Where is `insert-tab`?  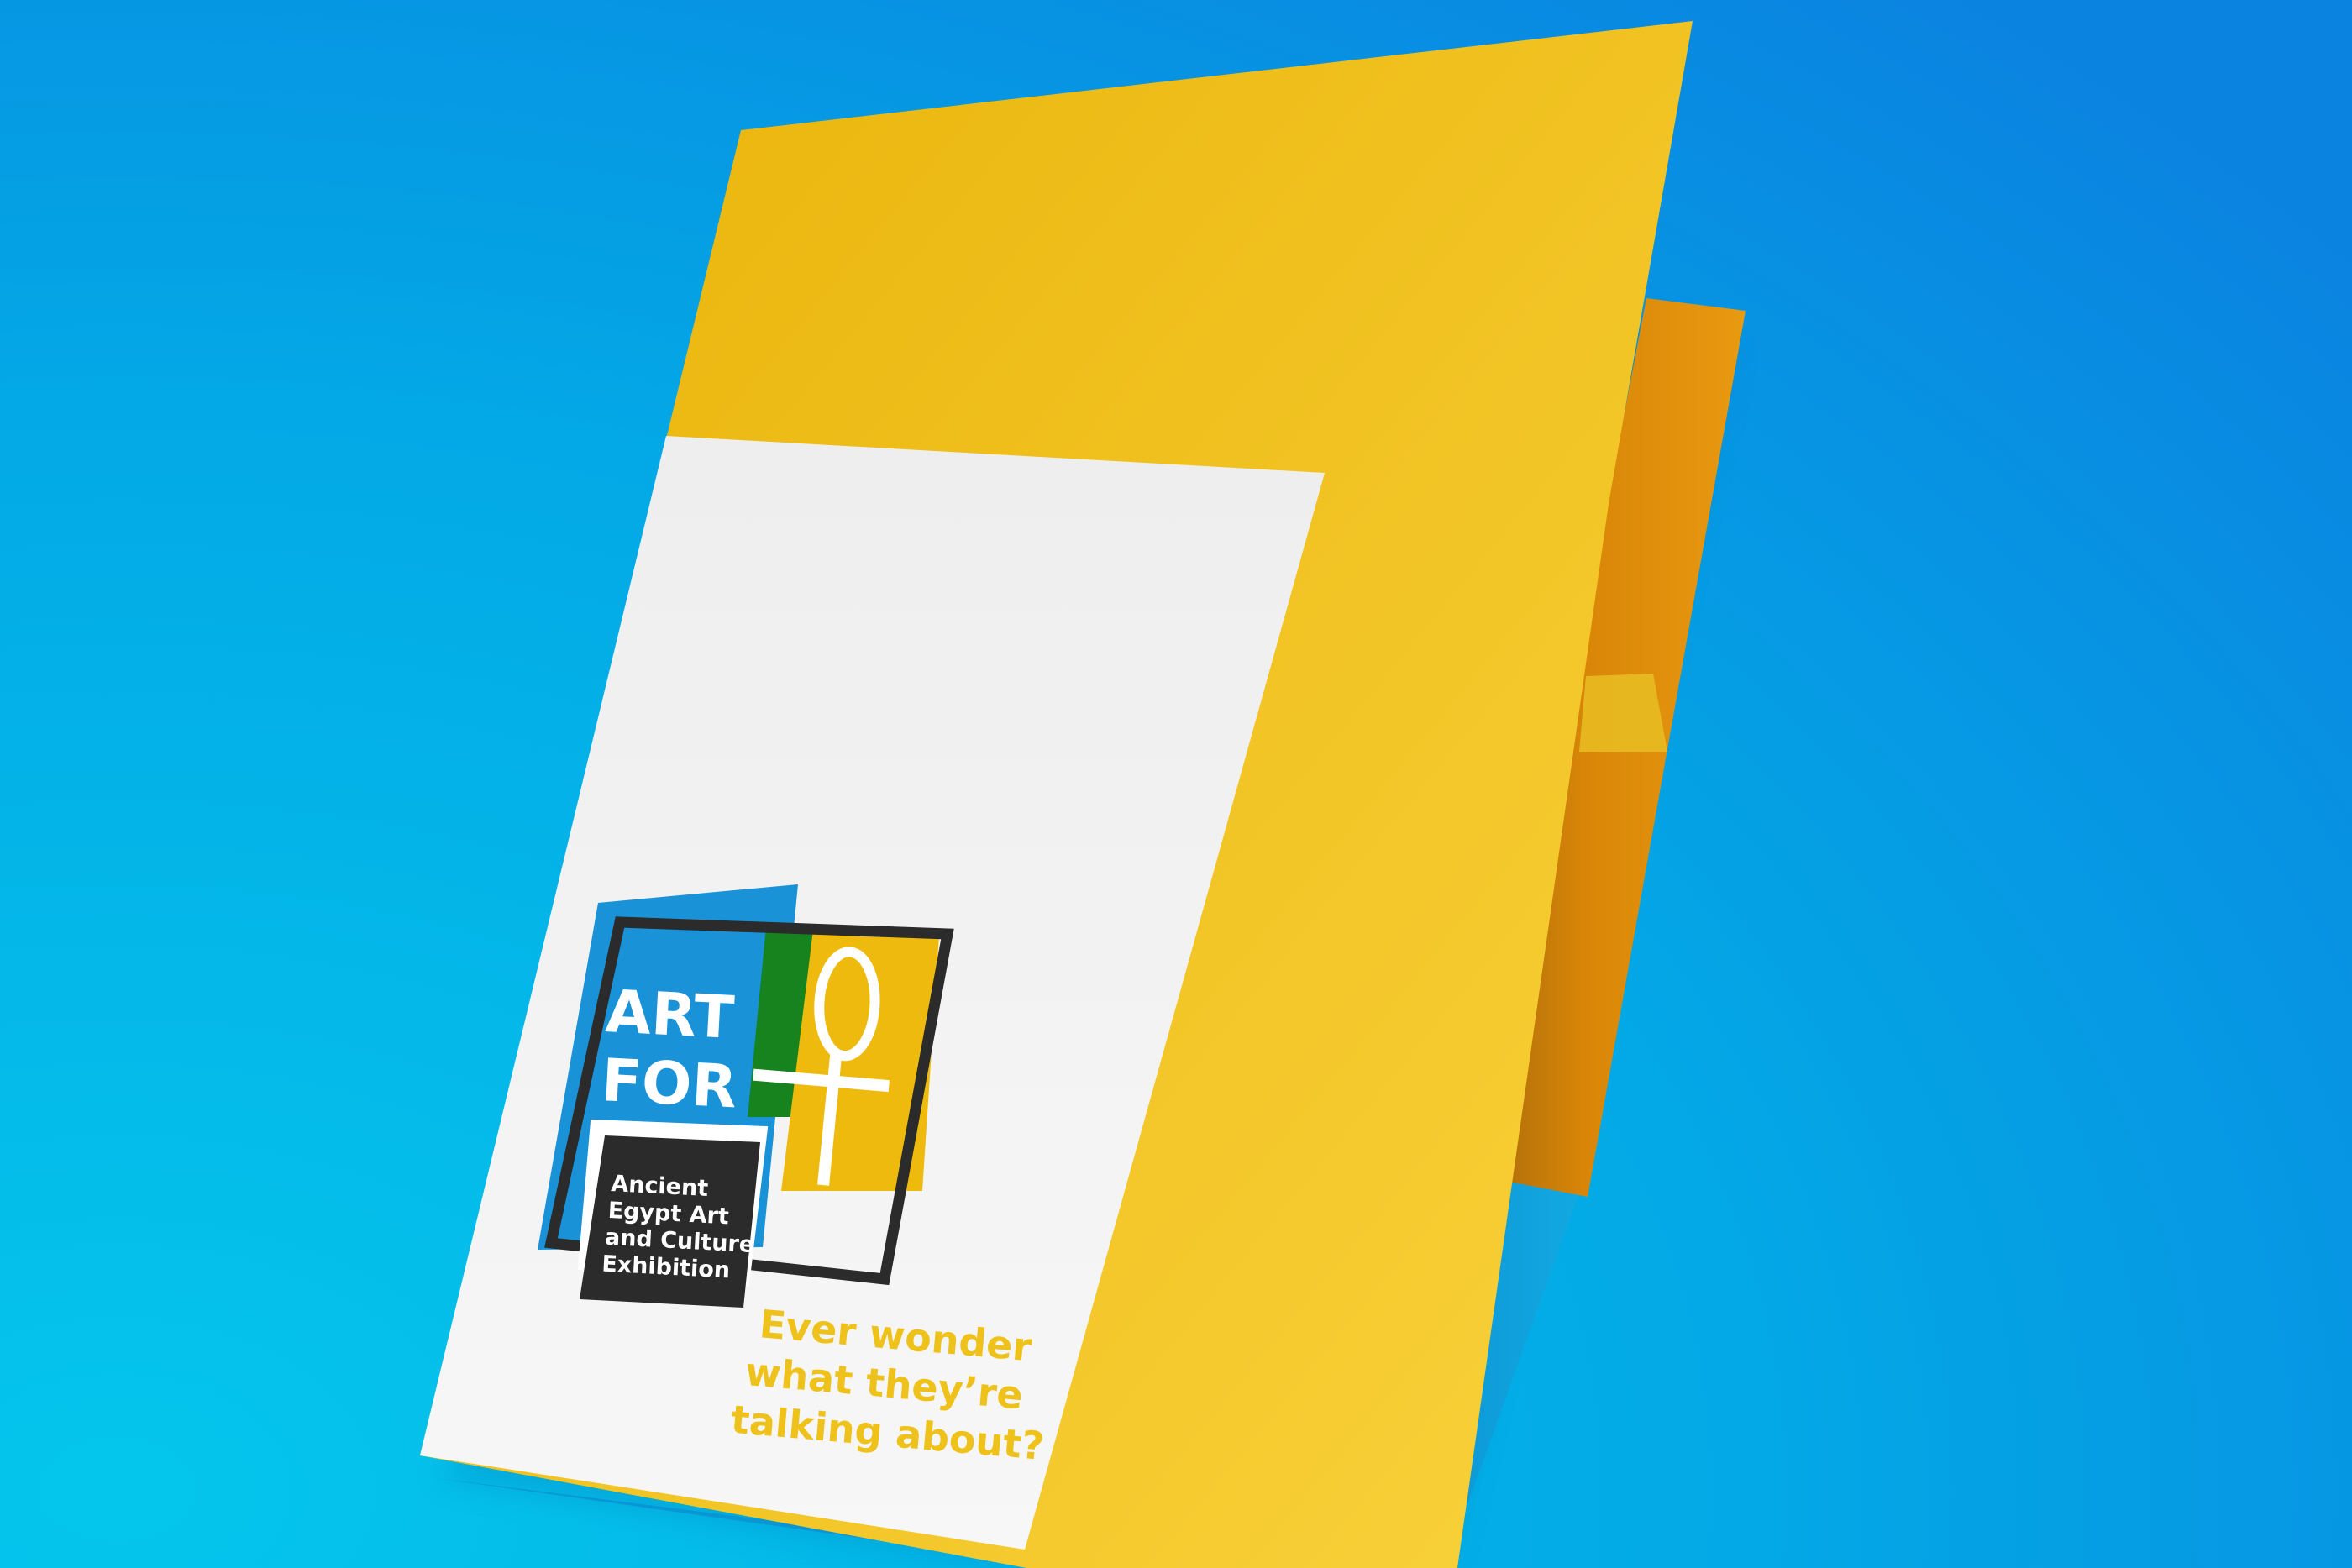
insert-tab is located at coordinates (1623, 713).